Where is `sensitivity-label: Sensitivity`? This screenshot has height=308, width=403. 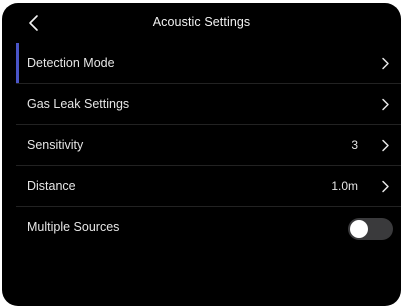
sensitivity-label: Sensitivity is located at coordinates (55, 145).